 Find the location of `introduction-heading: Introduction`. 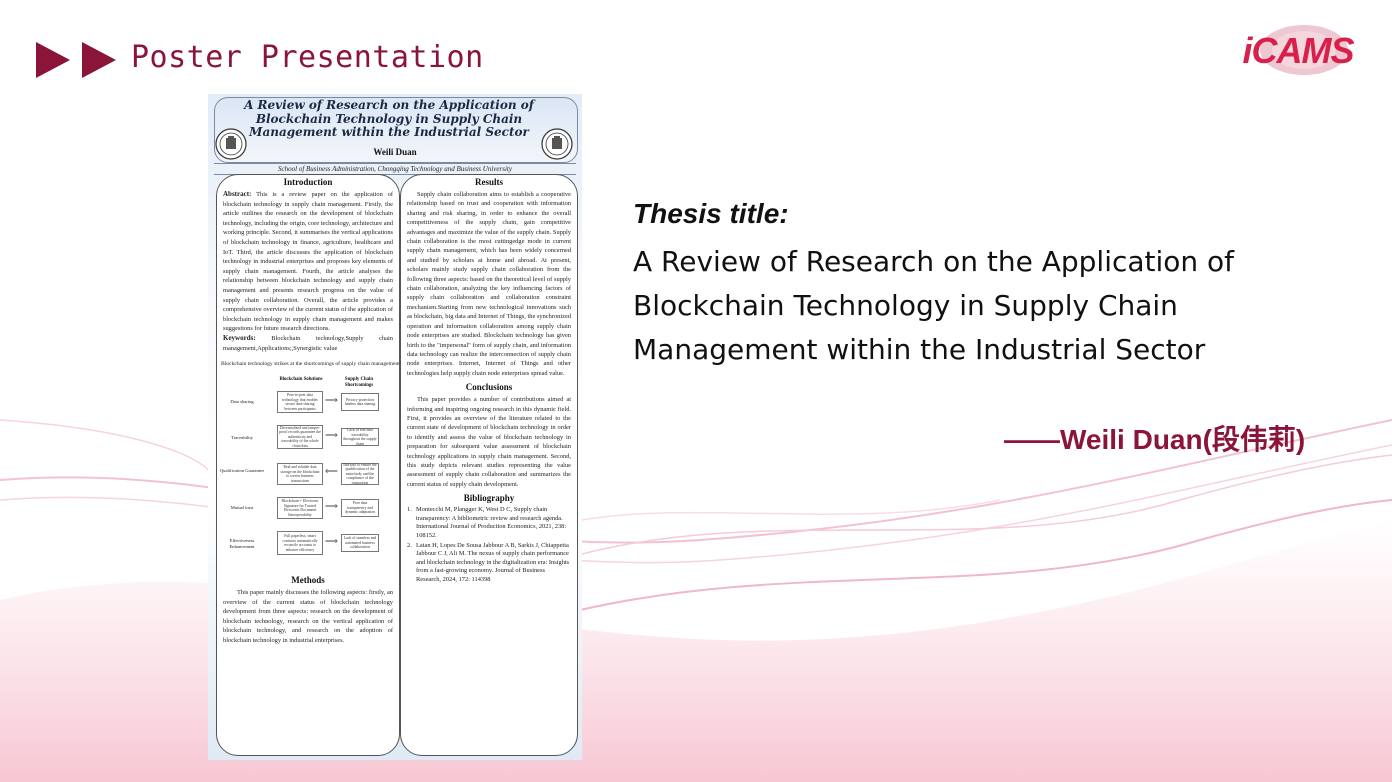

introduction-heading: Introduction is located at coordinates (308, 182).